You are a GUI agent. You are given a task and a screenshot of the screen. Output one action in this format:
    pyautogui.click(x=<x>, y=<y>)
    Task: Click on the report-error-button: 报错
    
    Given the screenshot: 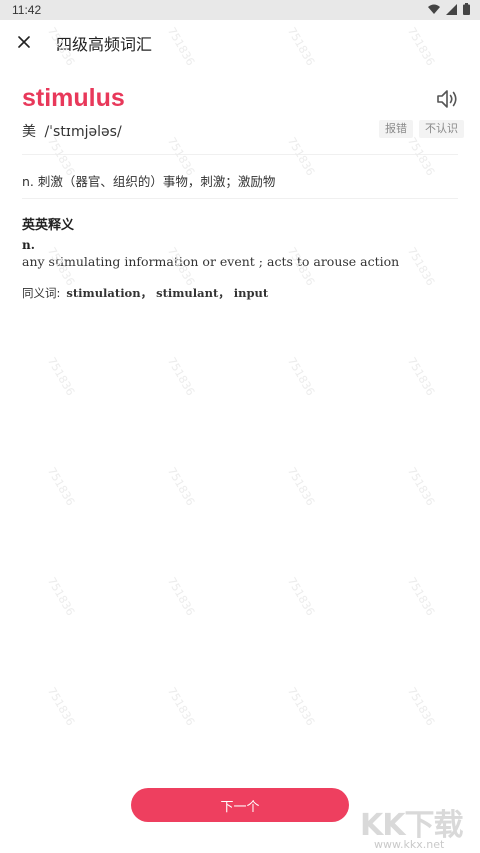 What is the action you would take?
    pyautogui.click(x=396, y=129)
    